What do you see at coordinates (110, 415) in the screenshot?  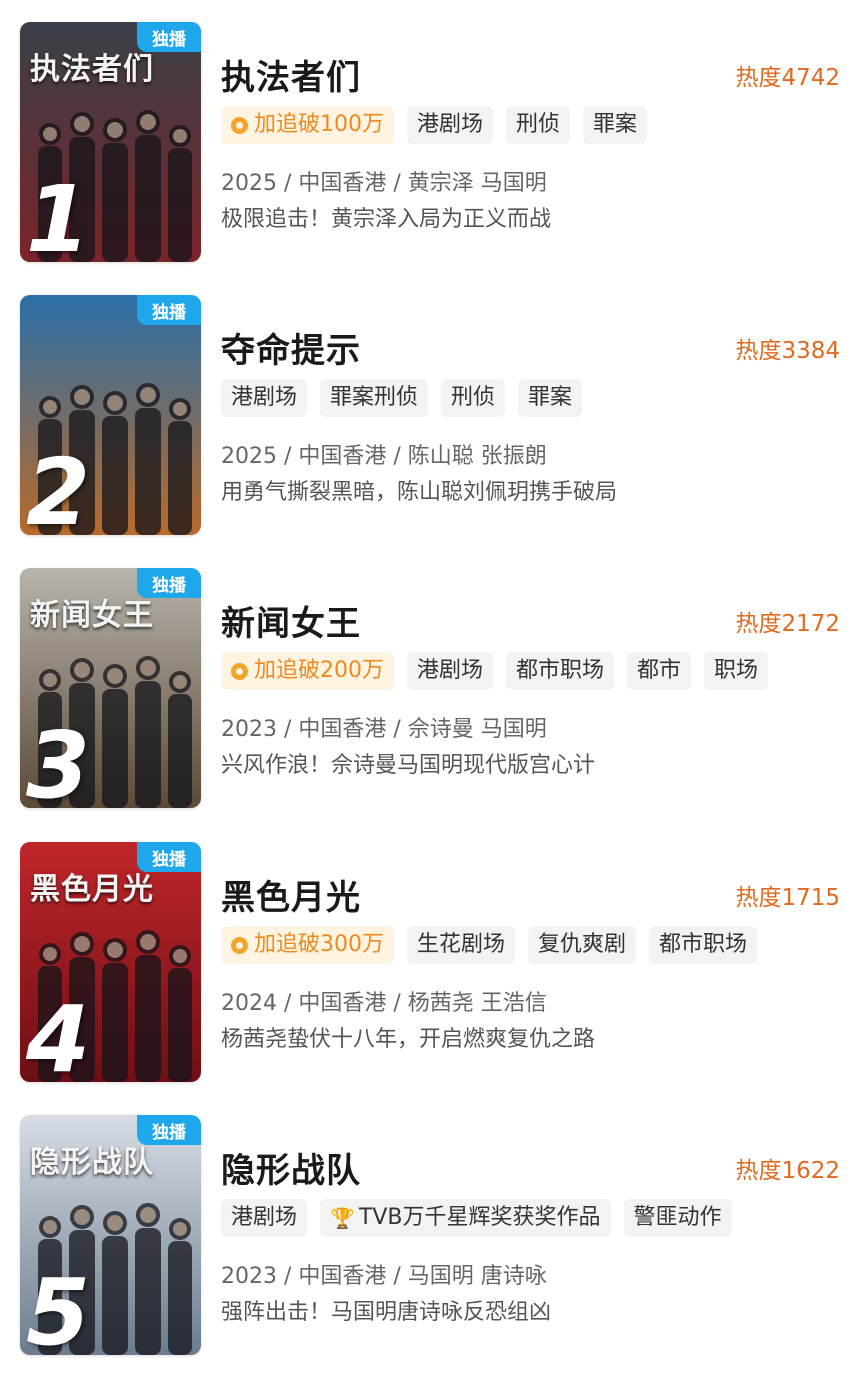 I see `drama-poster: 2 独播` at bounding box center [110, 415].